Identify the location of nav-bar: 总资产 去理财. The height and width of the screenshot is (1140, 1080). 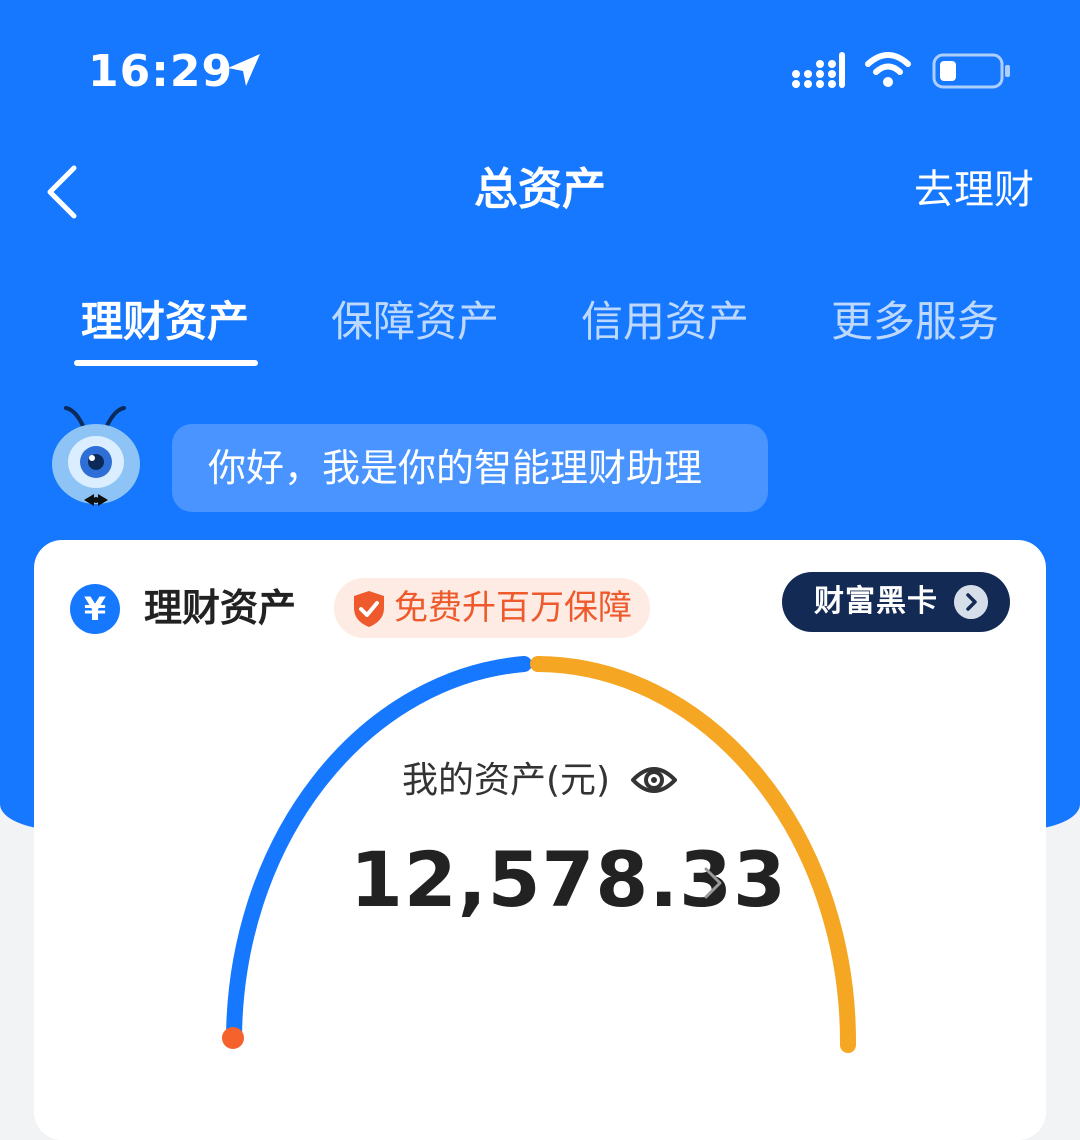
(540, 192).